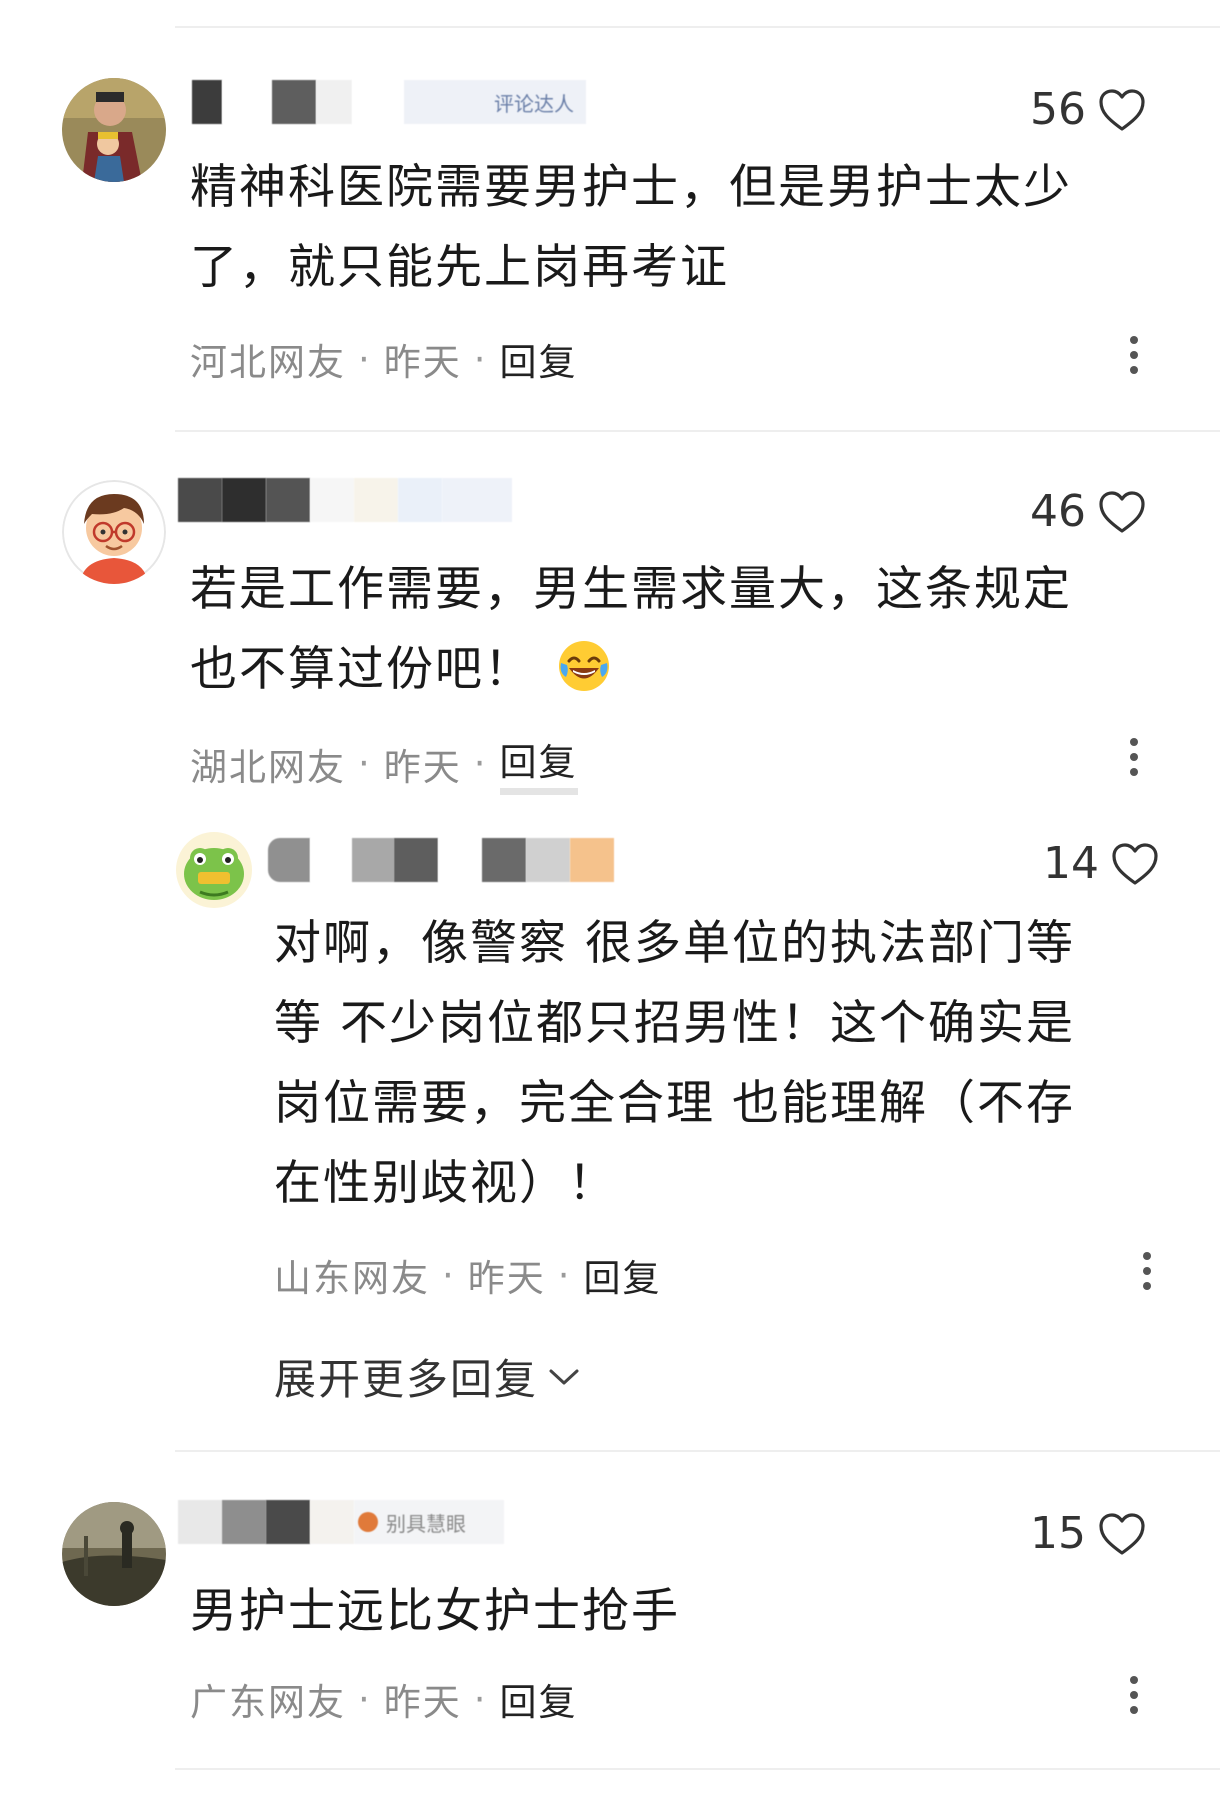  Describe the element at coordinates (564, 1376) in the screenshot. I see `chevron-down-icon` at that location.